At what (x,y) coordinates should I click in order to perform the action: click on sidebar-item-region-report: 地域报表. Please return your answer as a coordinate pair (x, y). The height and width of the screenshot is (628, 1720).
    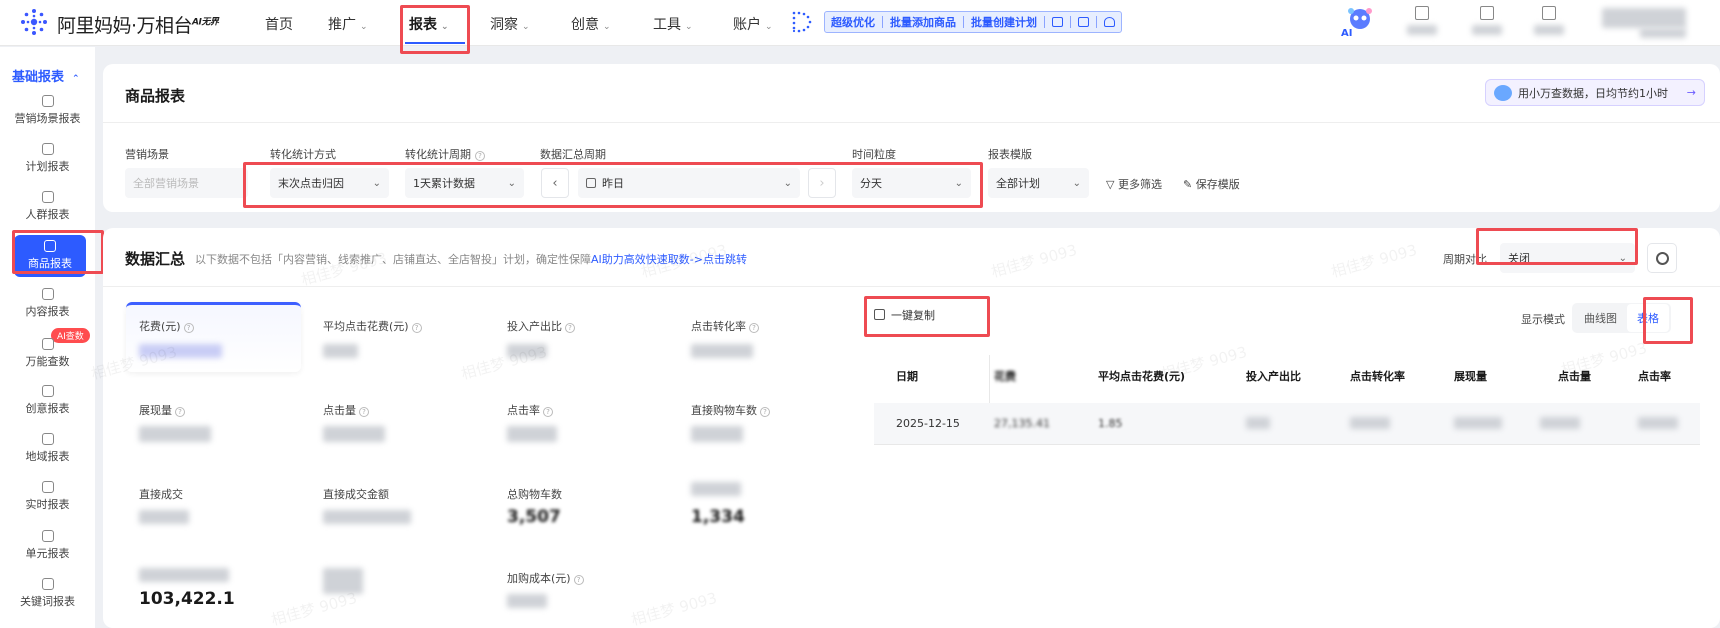
    Looking at the image, I should click on (47, 448).